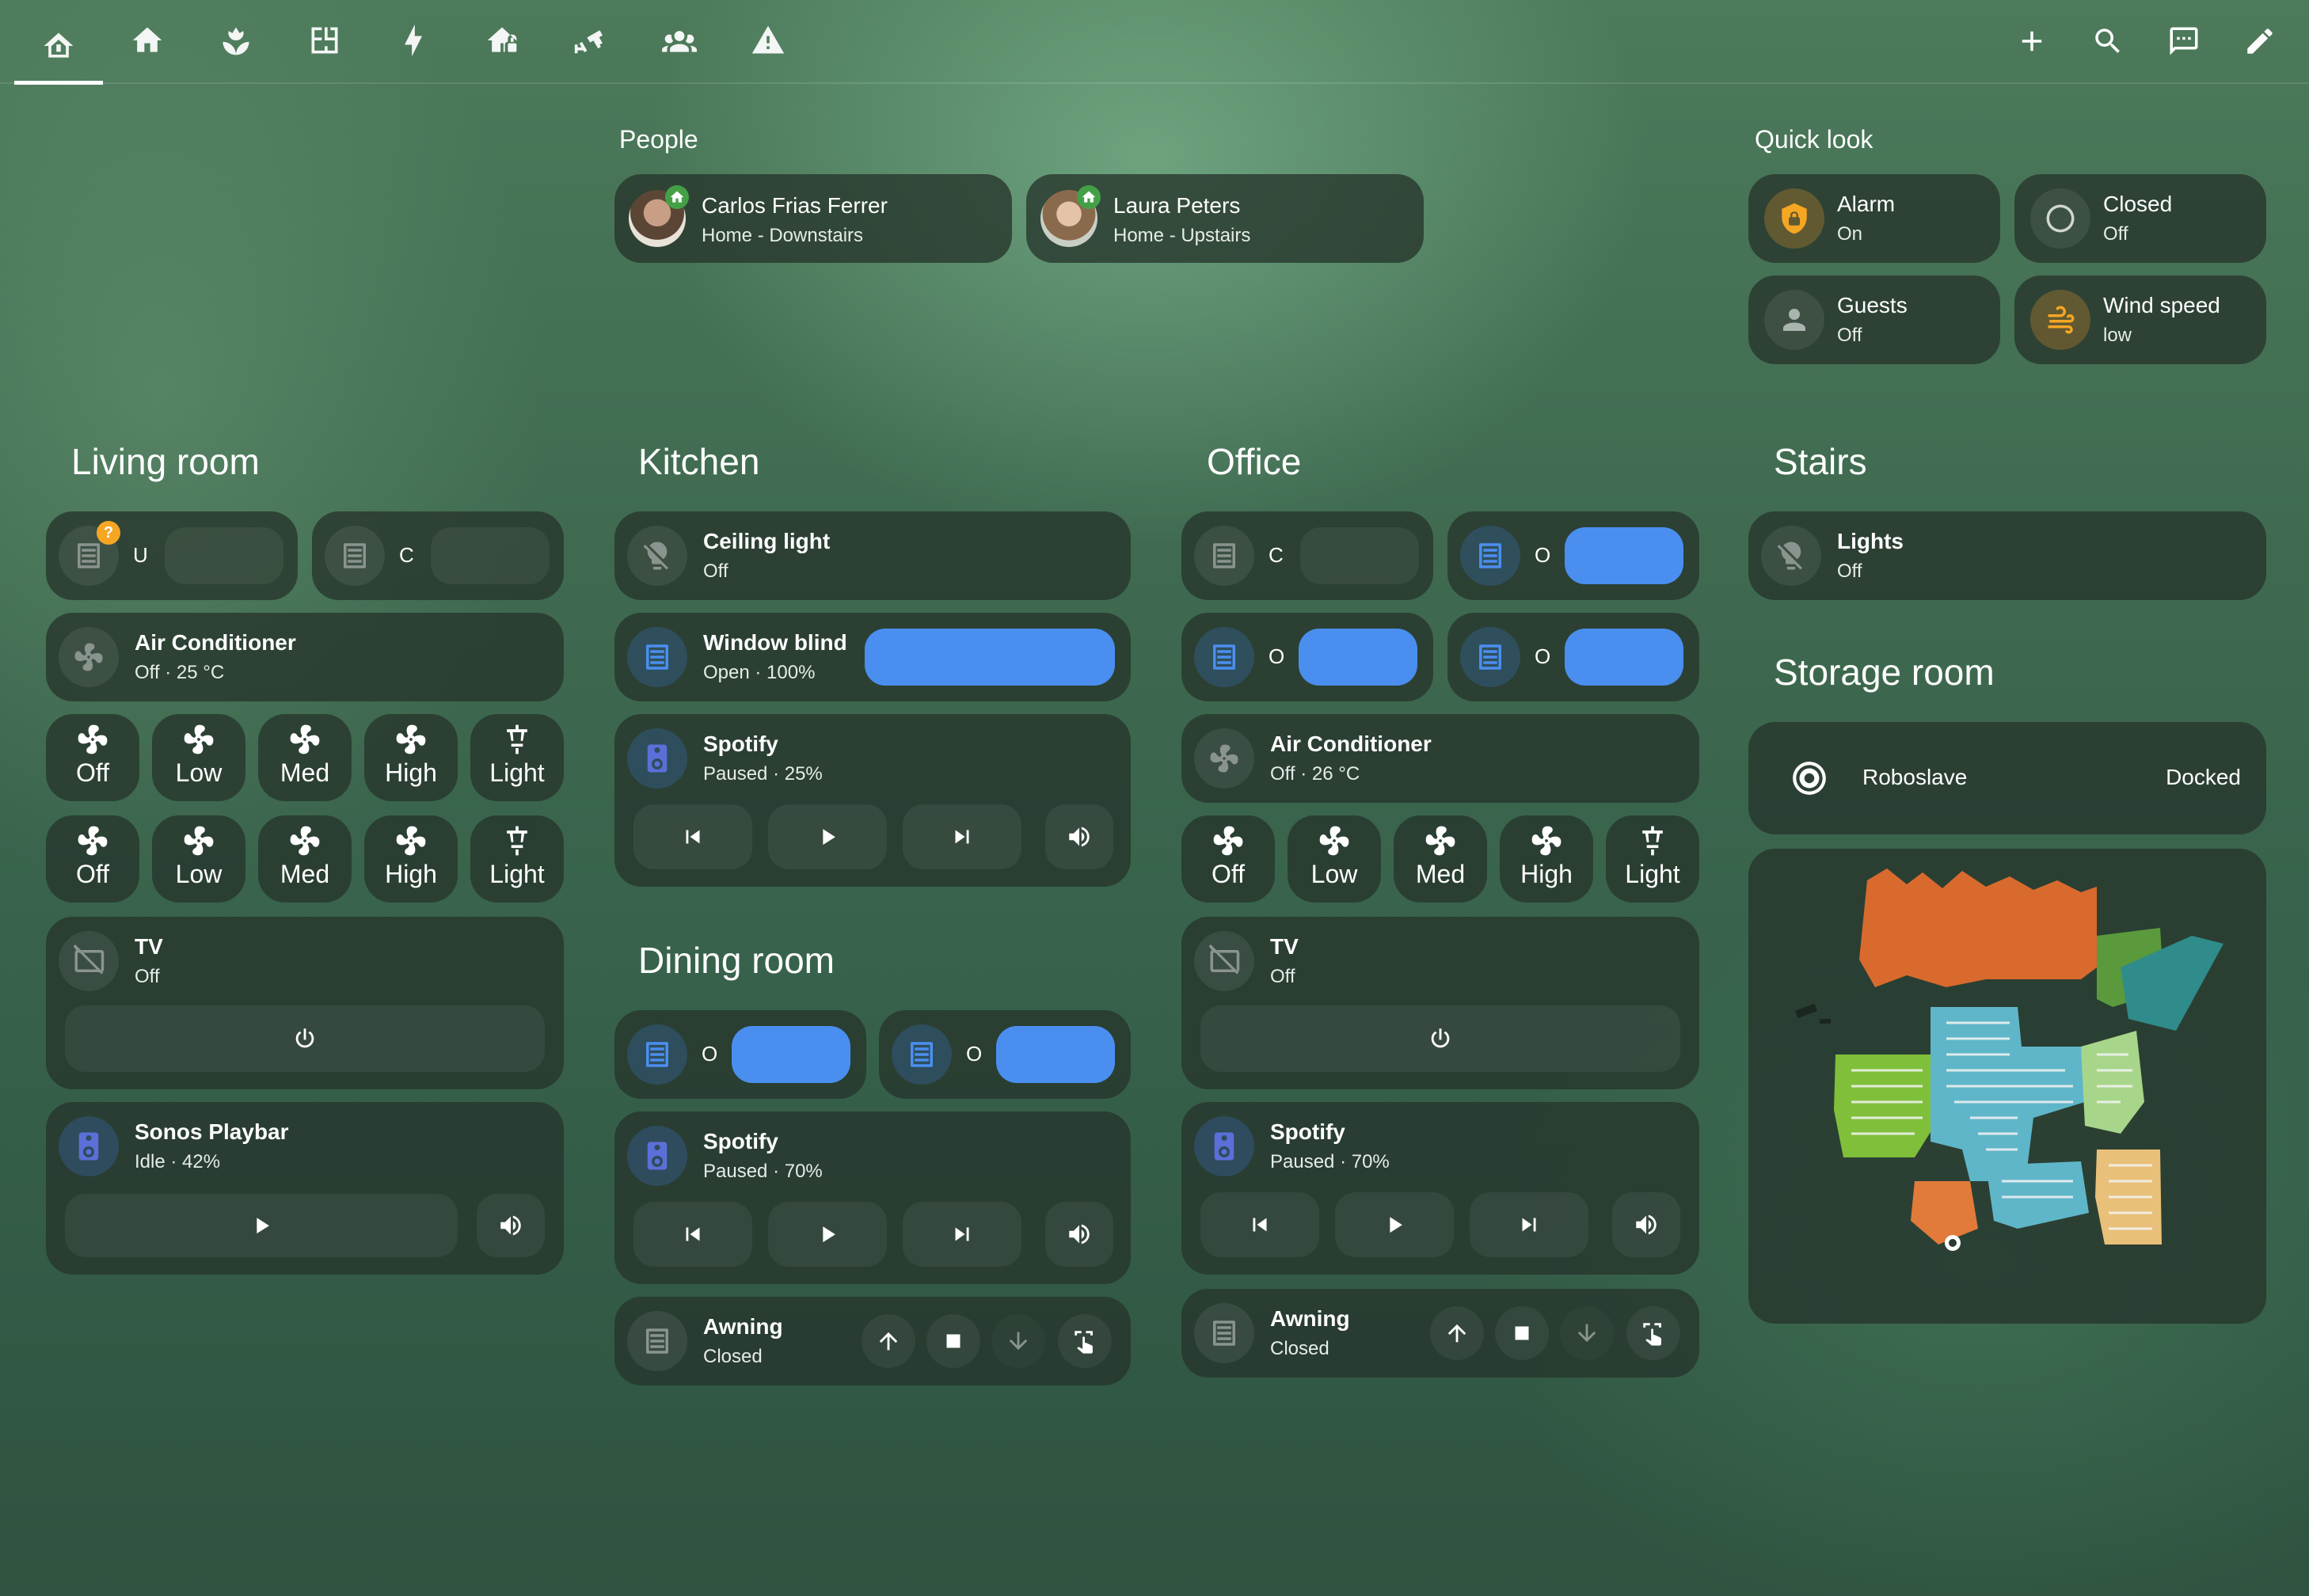 The width and height of the screenshot is (2309, 1596). I want to click on media-name: Sonos Playbar, so click(212, 1131).